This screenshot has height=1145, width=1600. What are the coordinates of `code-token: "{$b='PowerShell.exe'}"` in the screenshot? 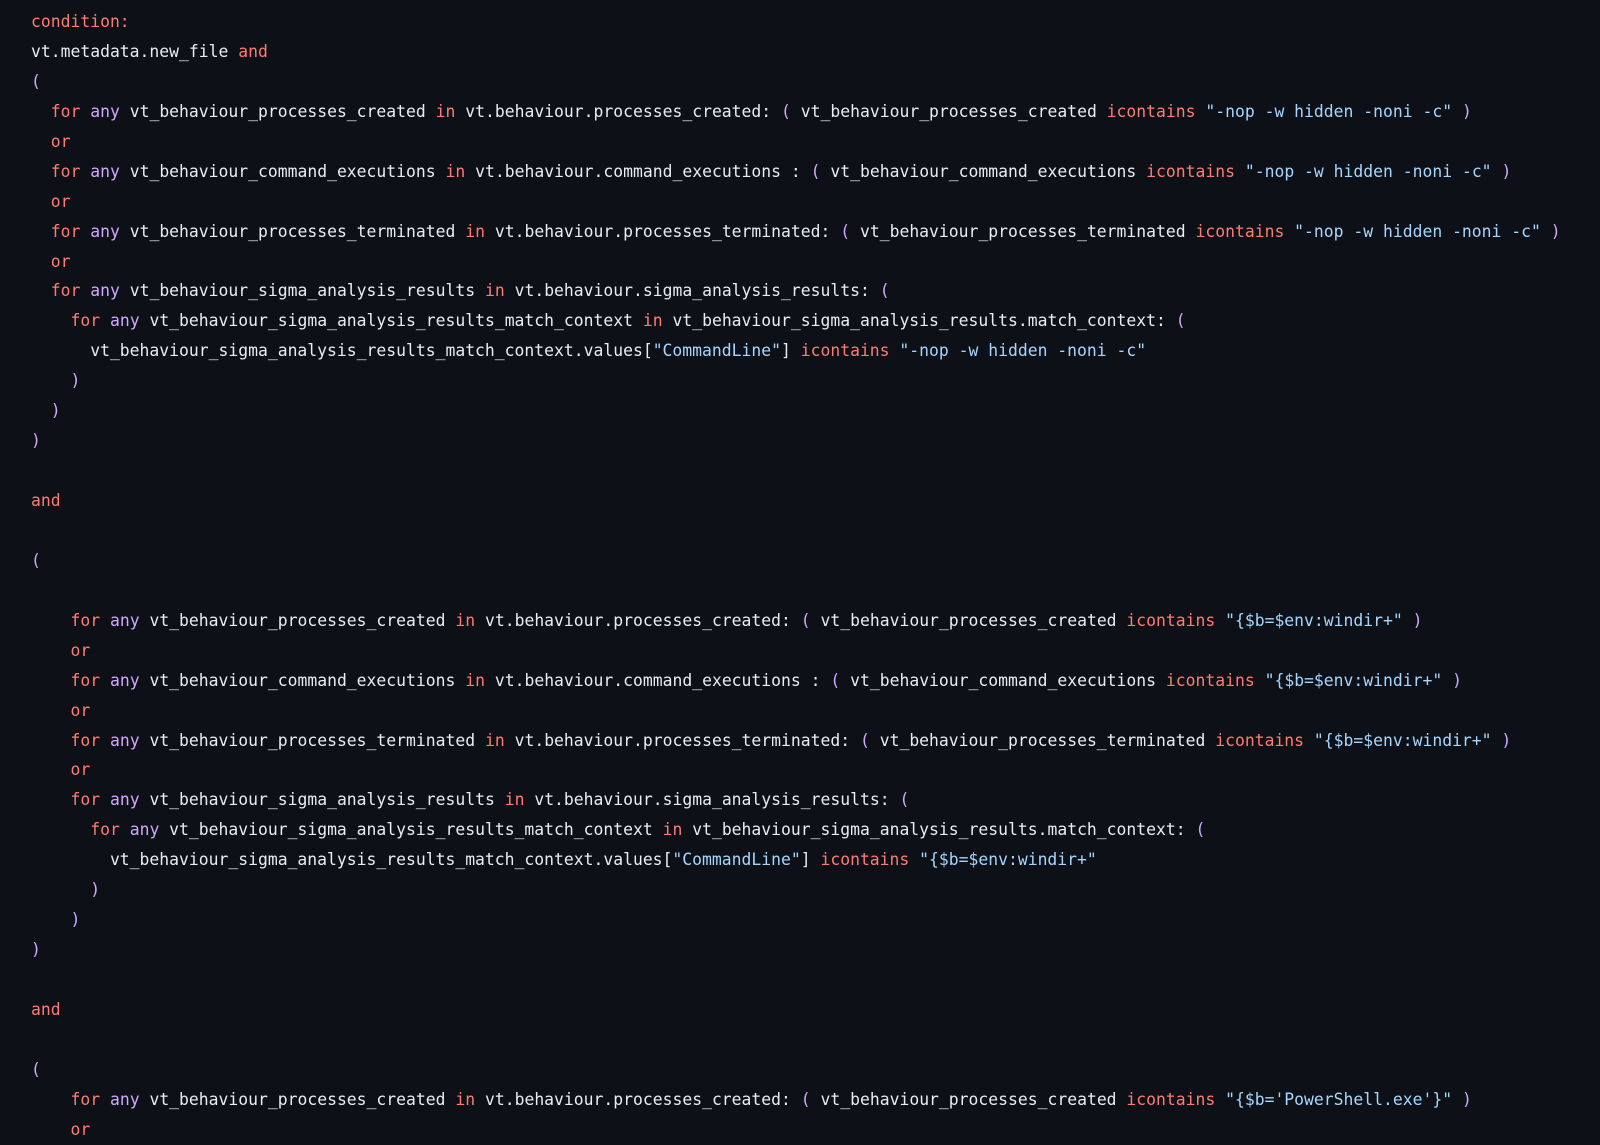 It's located at (1334, 1099).